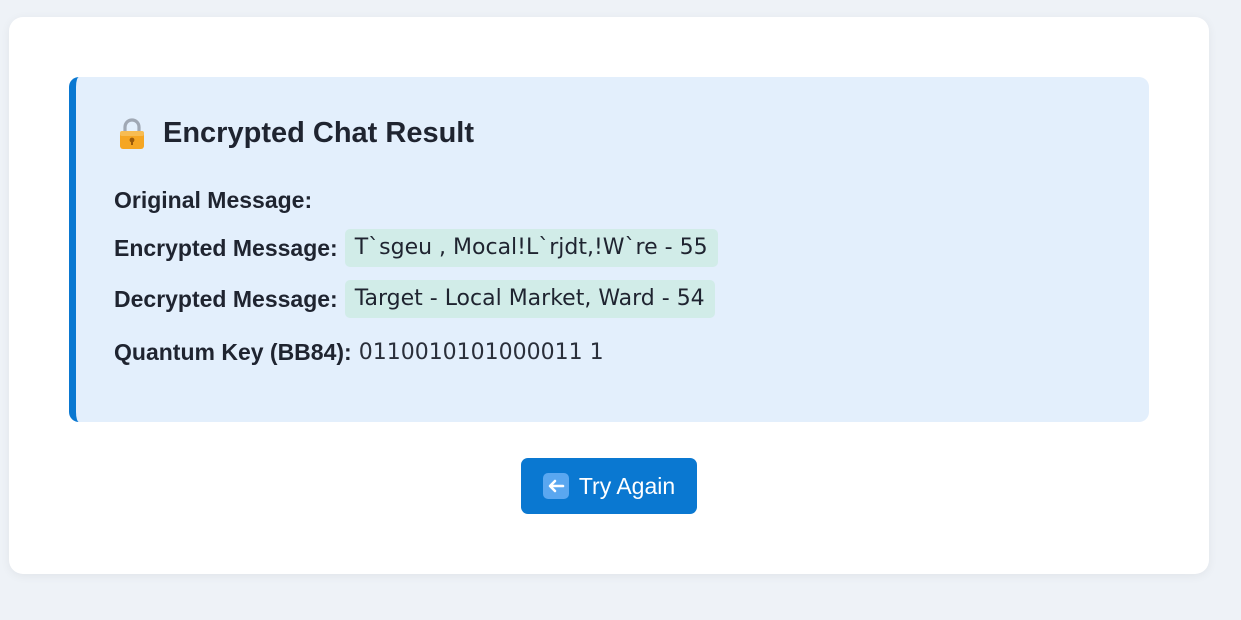 The image size is (1241, 620). I want to click on result-title: Encrypted Chat Result, so click(296, 133).